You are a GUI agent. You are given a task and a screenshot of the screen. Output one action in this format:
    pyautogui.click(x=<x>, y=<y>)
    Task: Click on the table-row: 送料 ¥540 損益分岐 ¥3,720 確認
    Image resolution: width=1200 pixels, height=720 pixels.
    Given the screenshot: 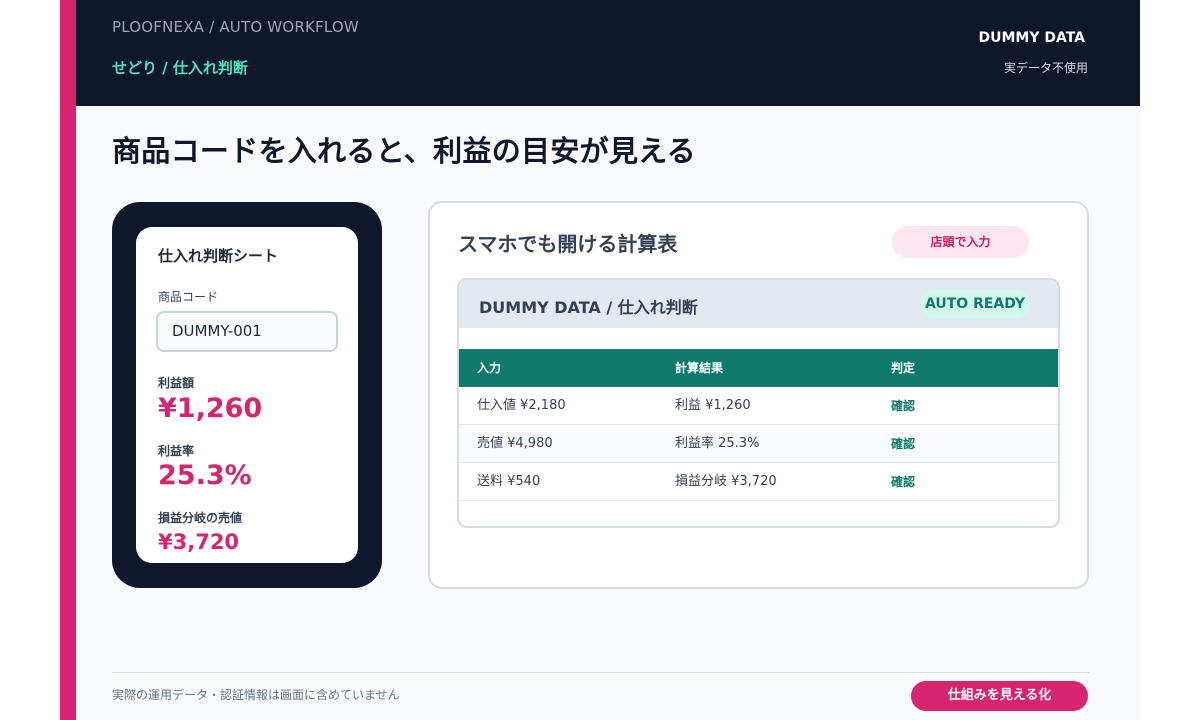 What is the action you would take?
    pyautogui.click(x=758, y=482)
    